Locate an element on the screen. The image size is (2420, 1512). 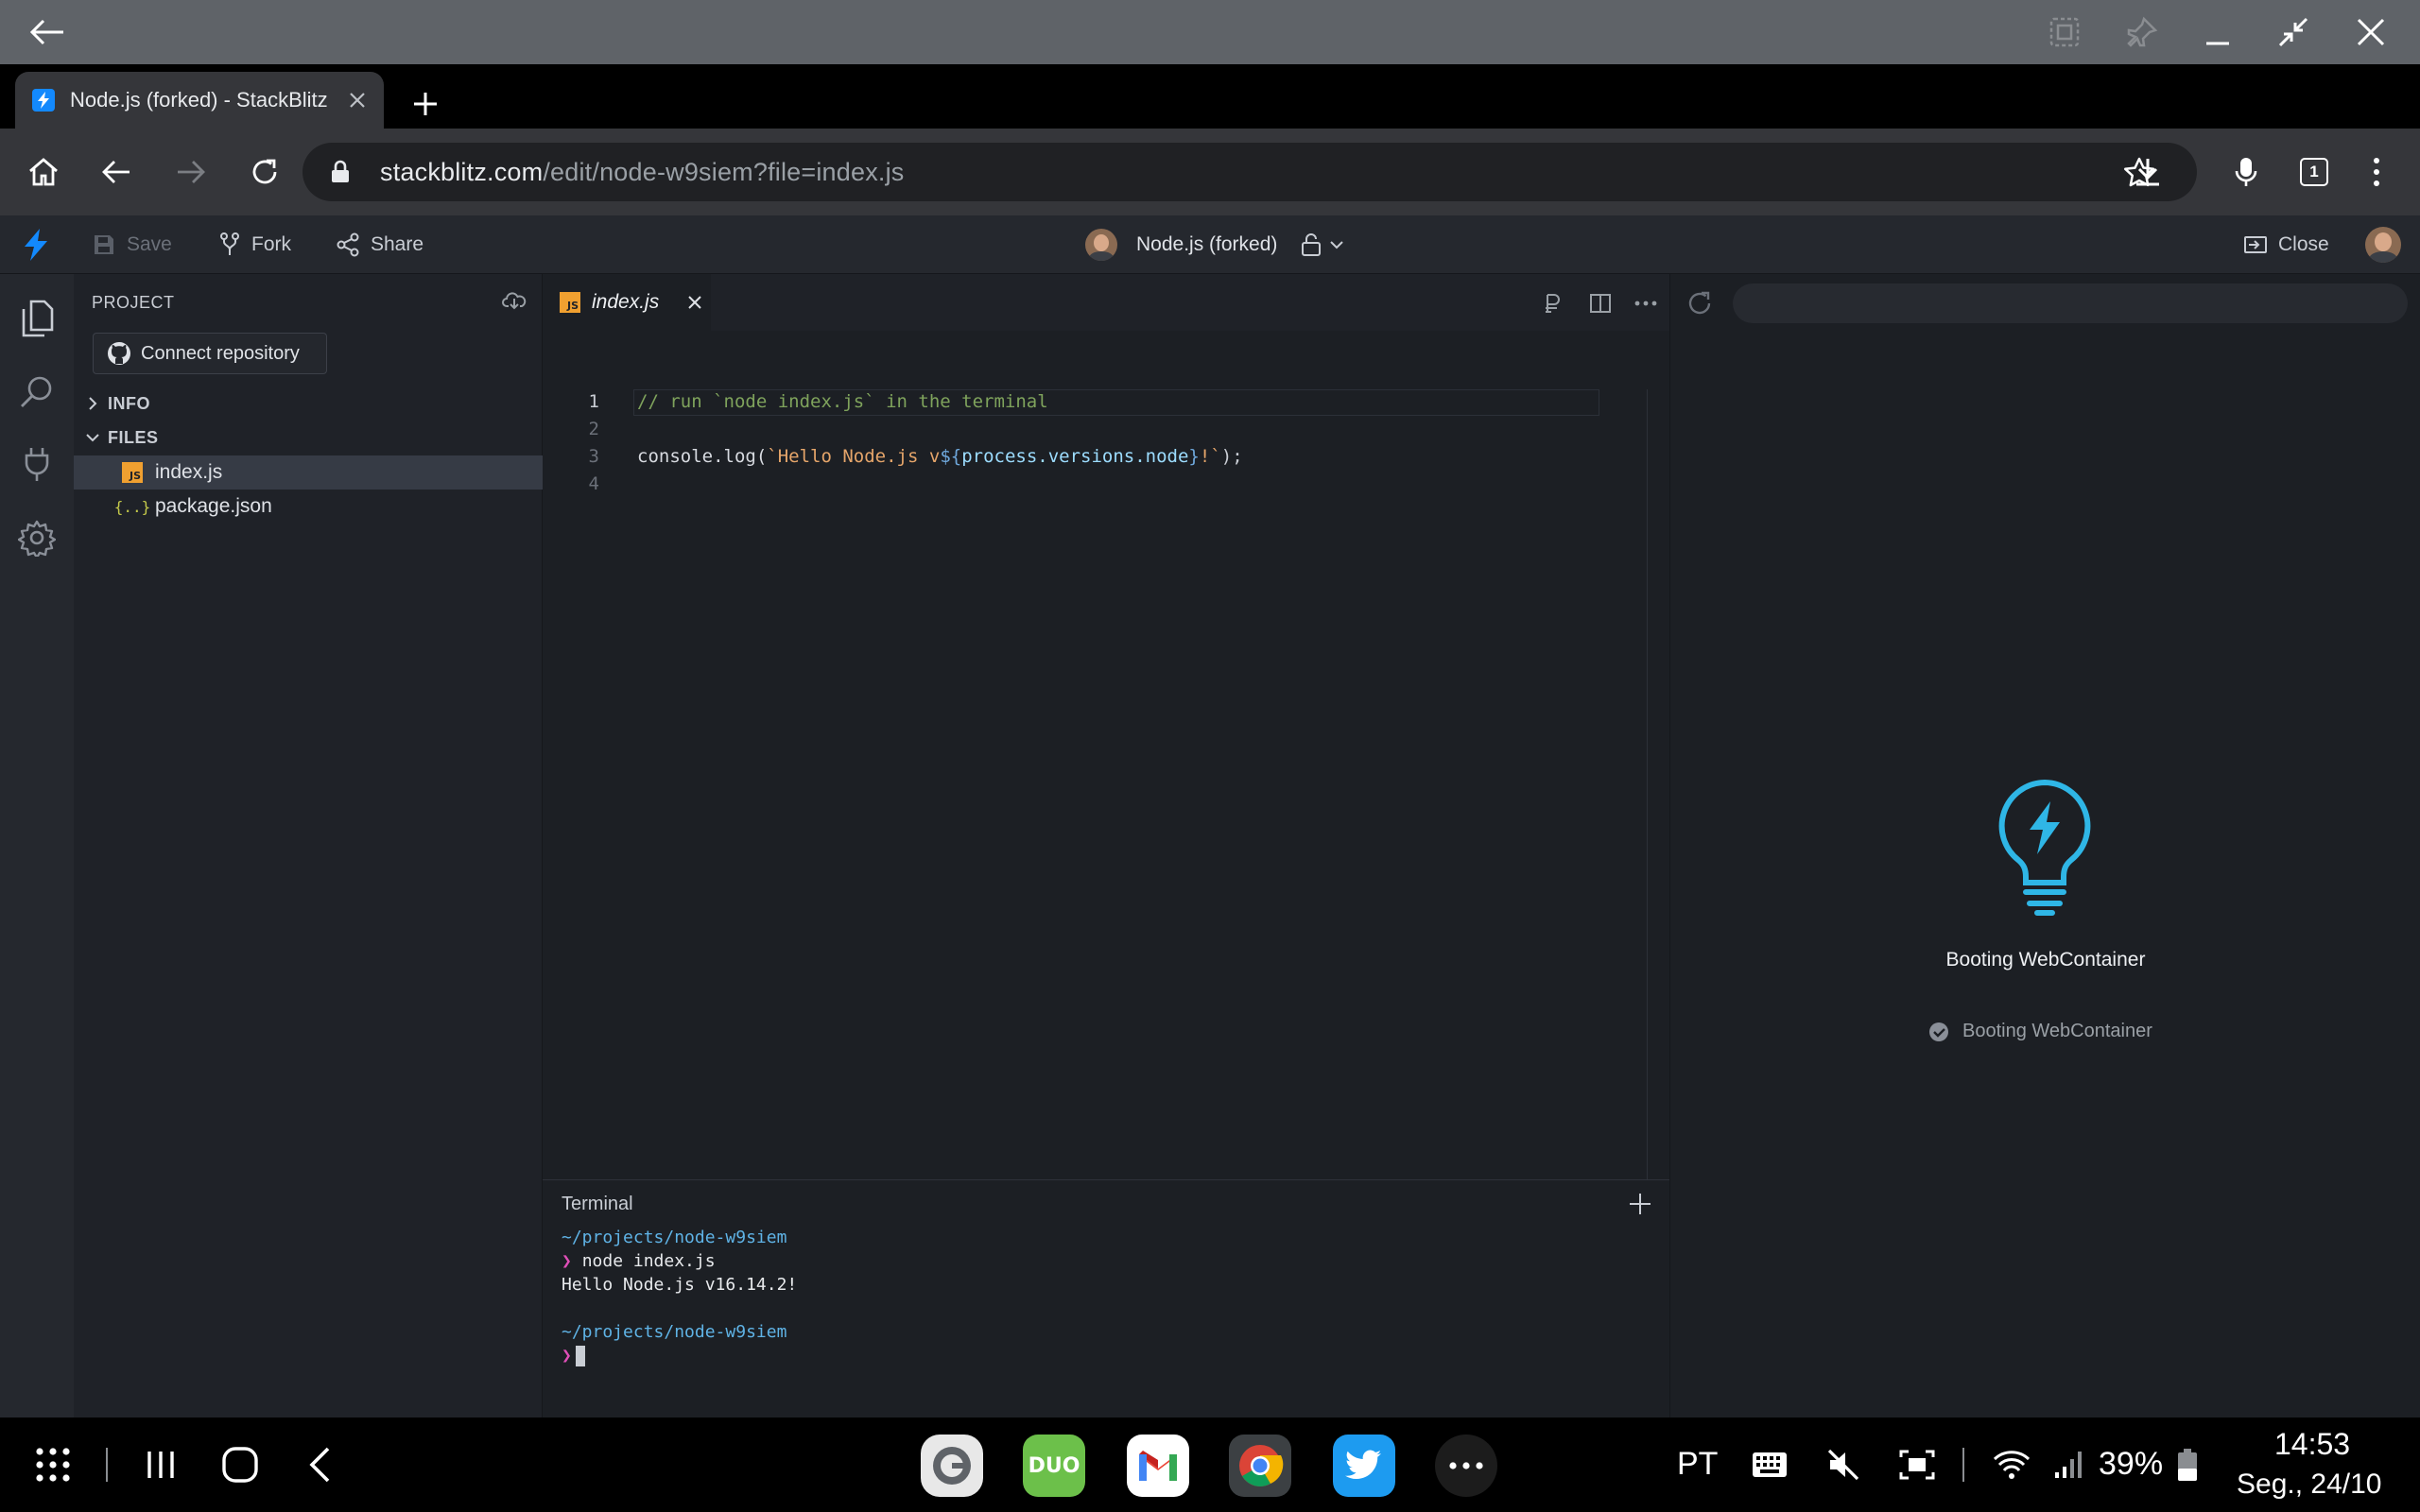
dock-app-chrome-icon is located at coordinates (1260, 1466).